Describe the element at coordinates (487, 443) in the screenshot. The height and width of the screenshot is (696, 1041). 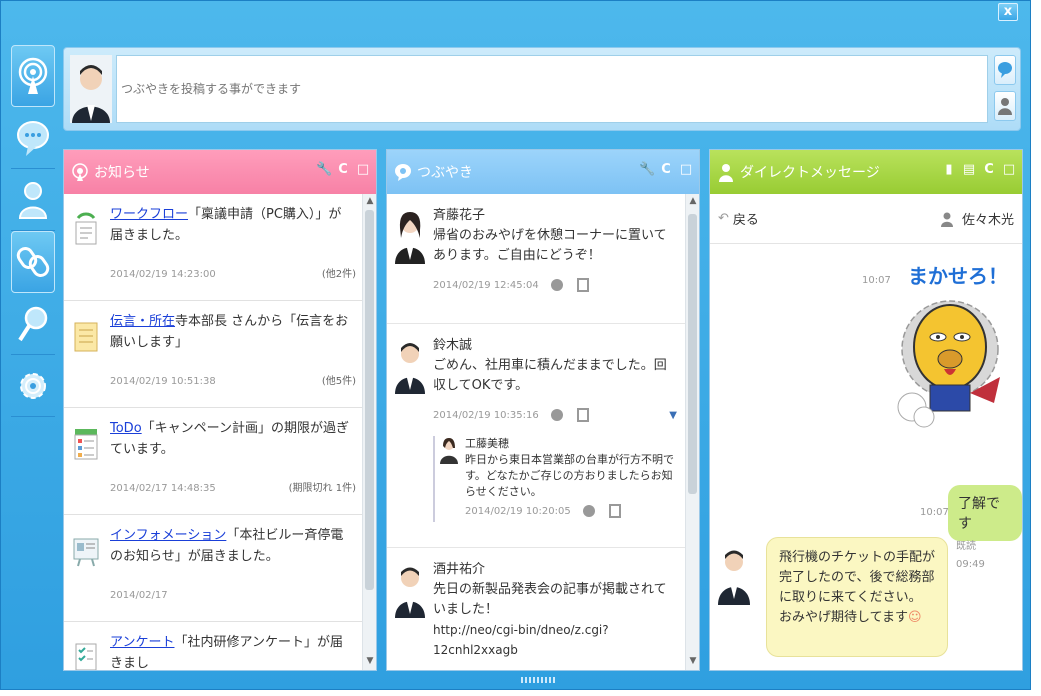
I see `poster-name: 工藤美穂` at that location.